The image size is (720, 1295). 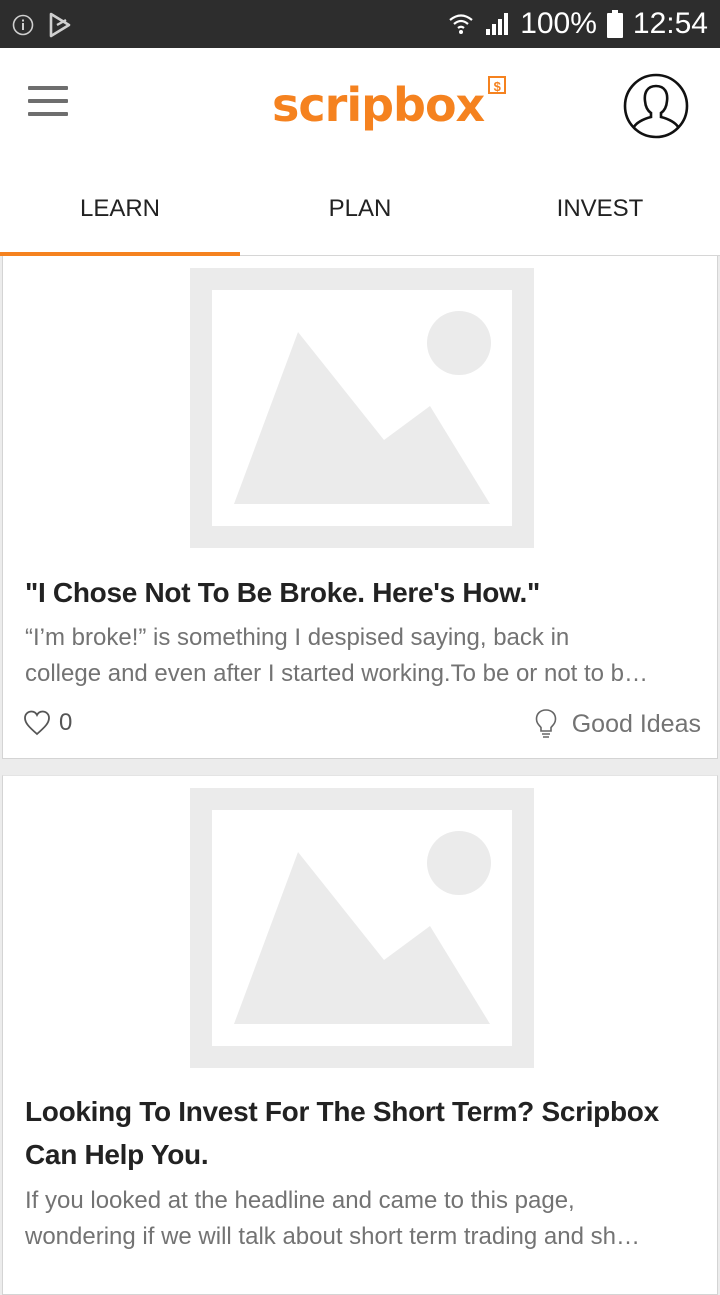 I want to click on tab-bar: LEARN PLAN INVEST, so click(x=360, y=207).